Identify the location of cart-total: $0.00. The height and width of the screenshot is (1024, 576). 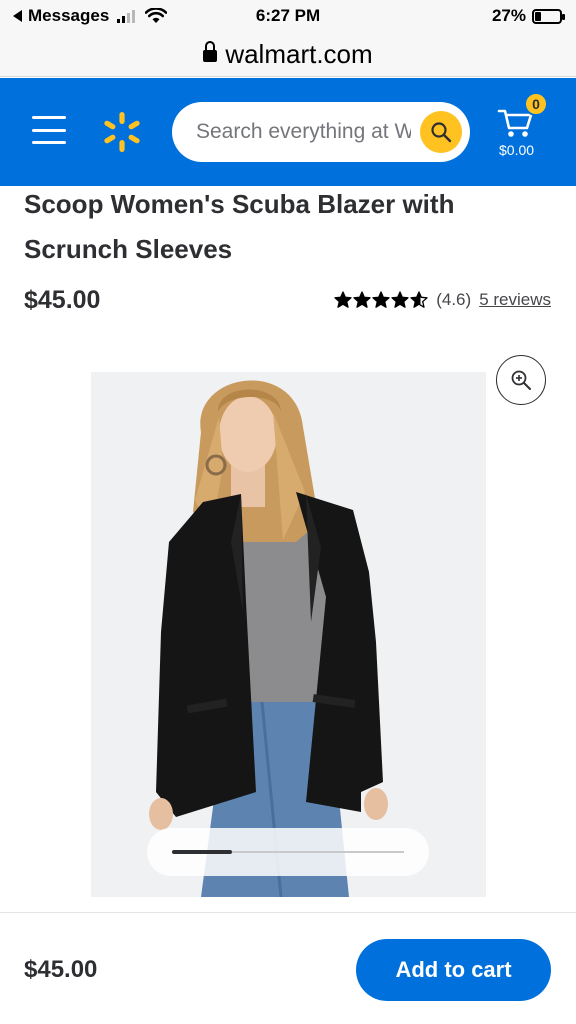
(517, 150).